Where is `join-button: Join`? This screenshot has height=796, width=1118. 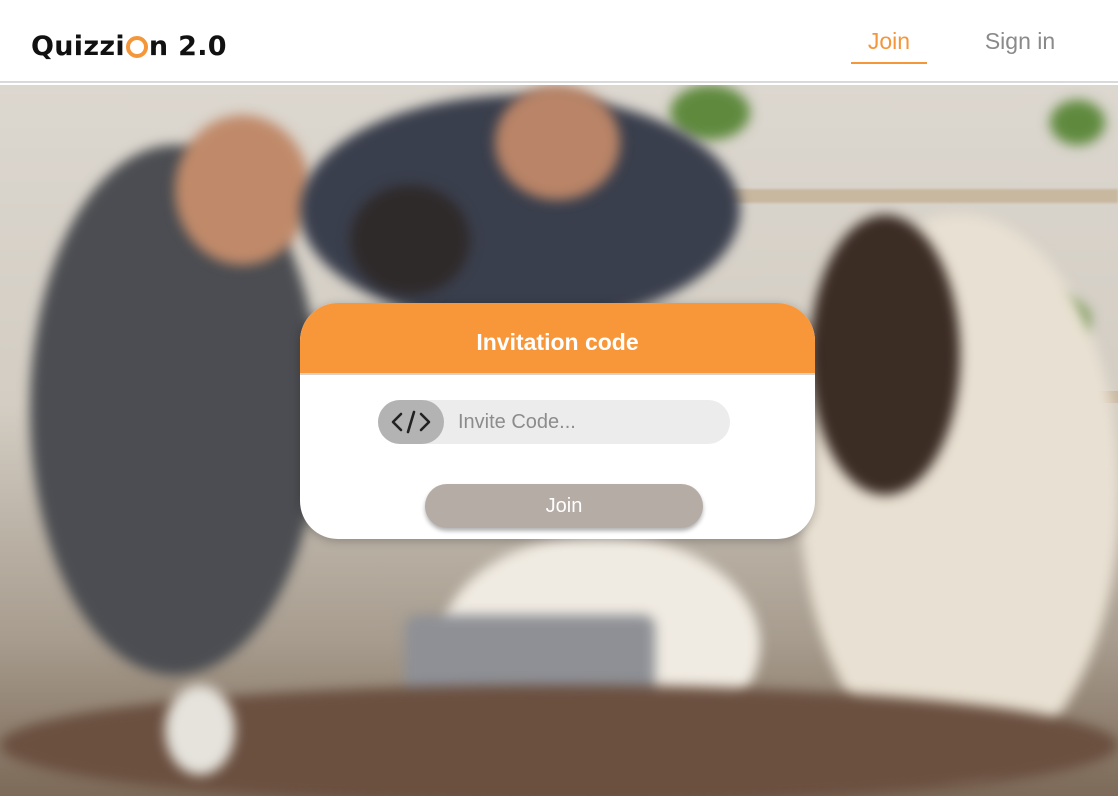 join-button: Join is located at coordinates (564, 506).